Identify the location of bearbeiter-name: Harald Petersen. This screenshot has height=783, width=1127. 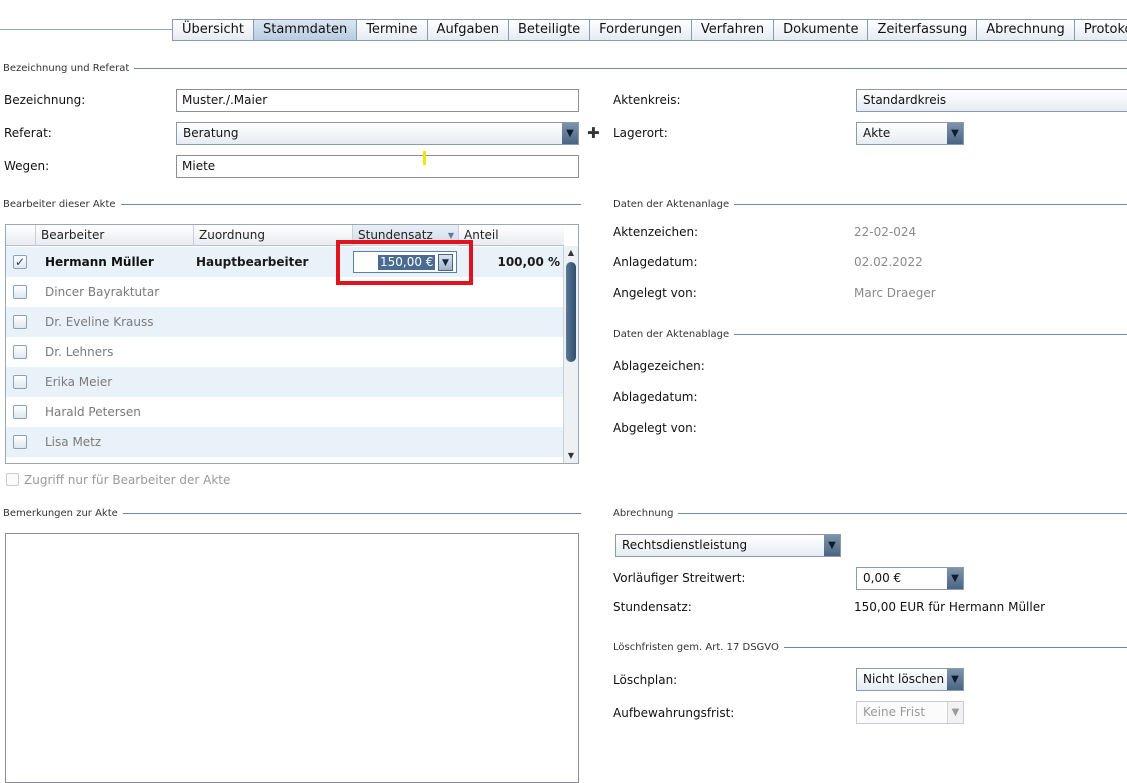
(93, 412).